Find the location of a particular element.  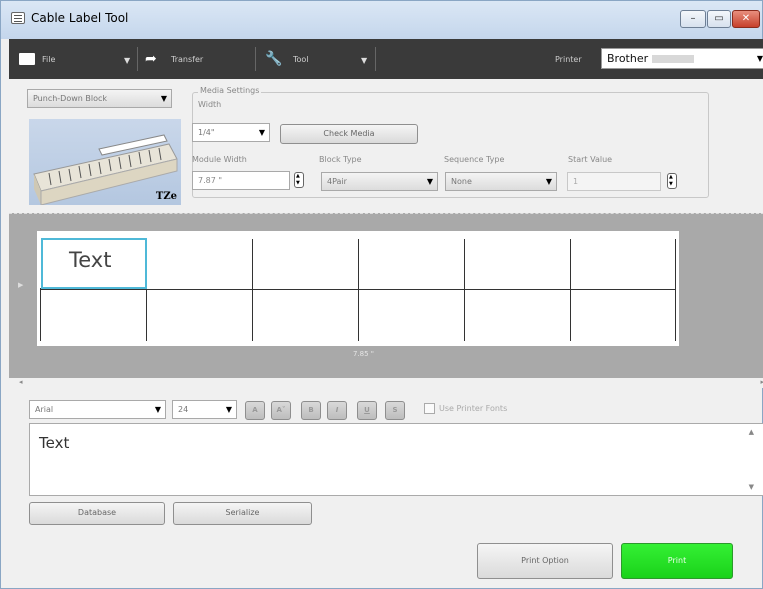

block-type-value: 4Pair is located at coordinates (337, 181).